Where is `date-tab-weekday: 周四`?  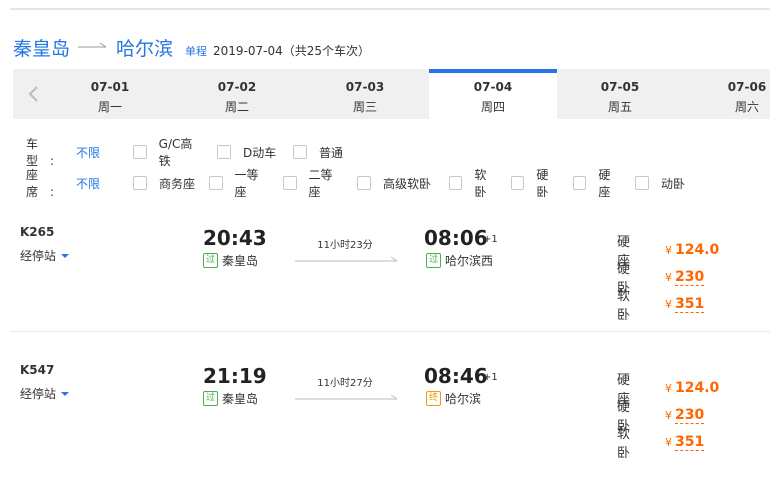
date-tab-weekday: 周四 is located at coordinates (492, 107).